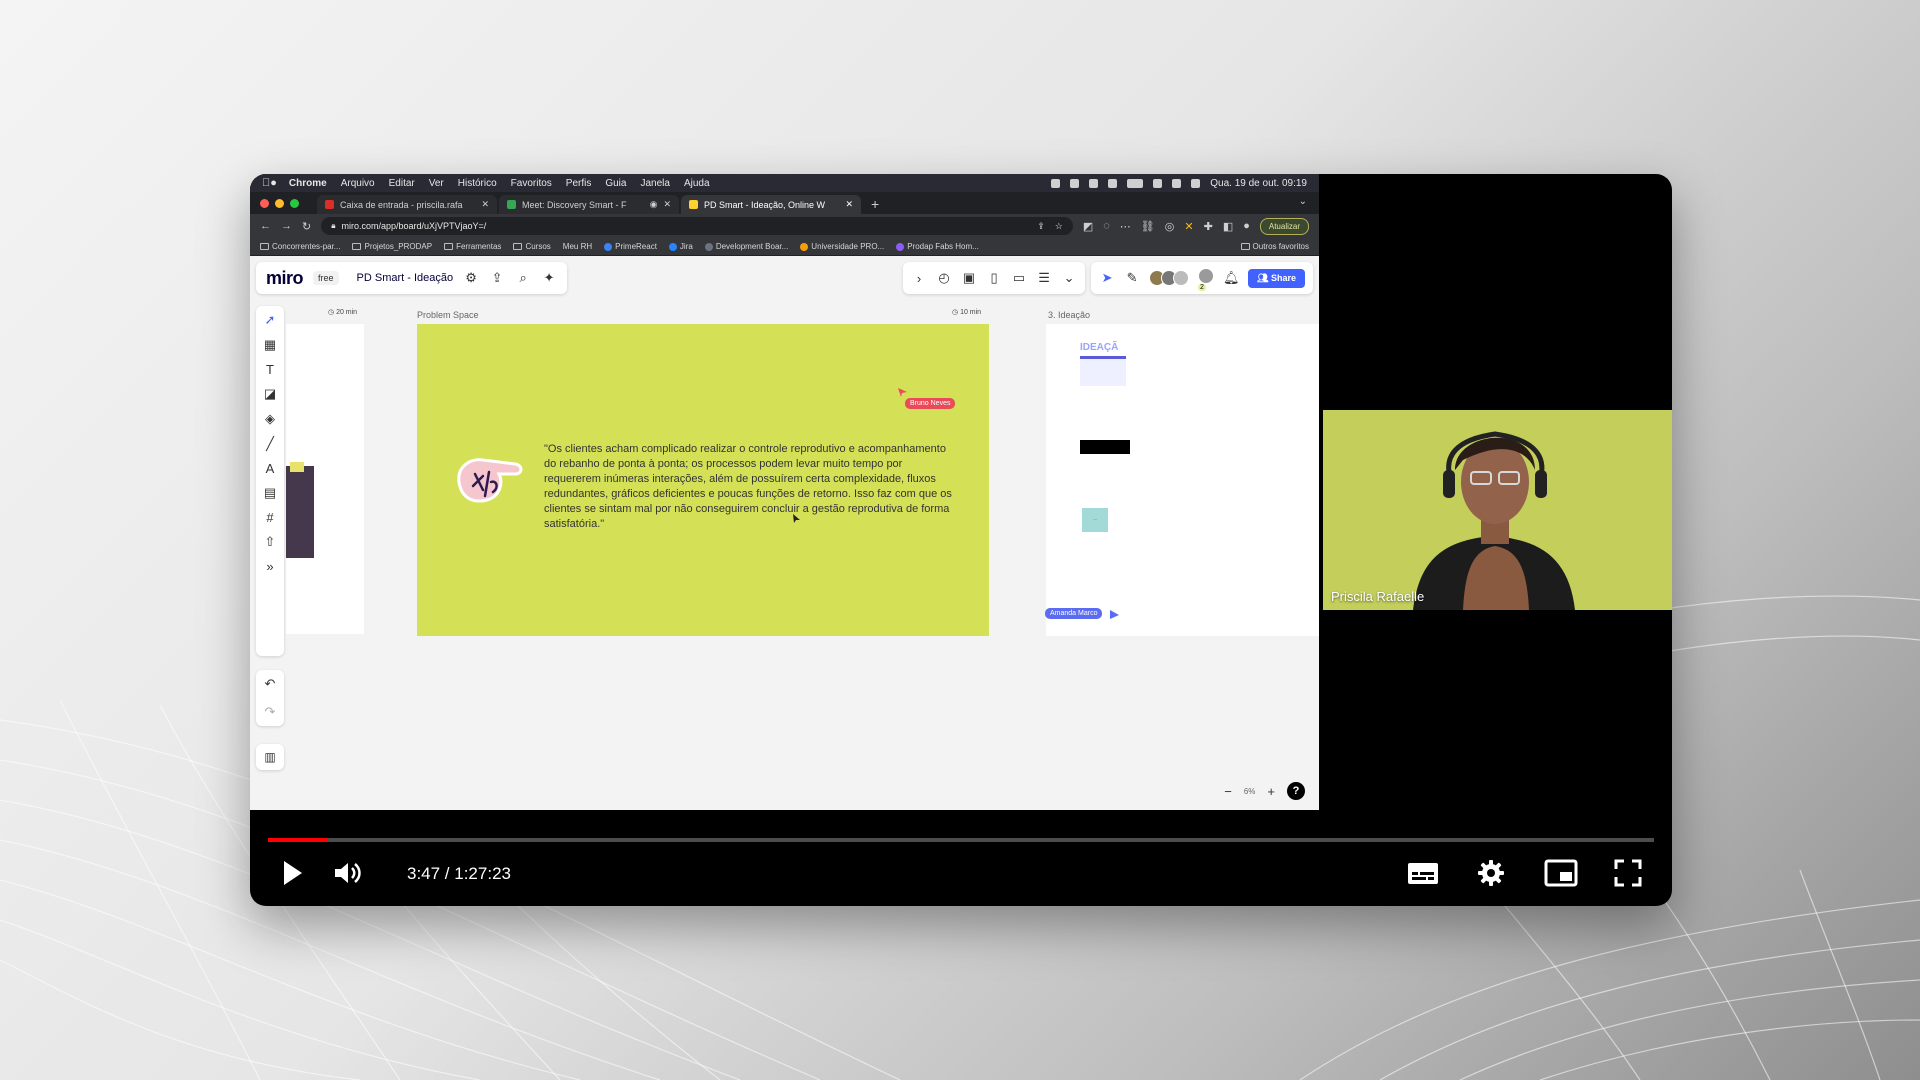 This screenshot has height=1080, width=1920. Describe the element at coordinates (1491, 873) in the screenshot. I see `settings-gear-icon` at that location.